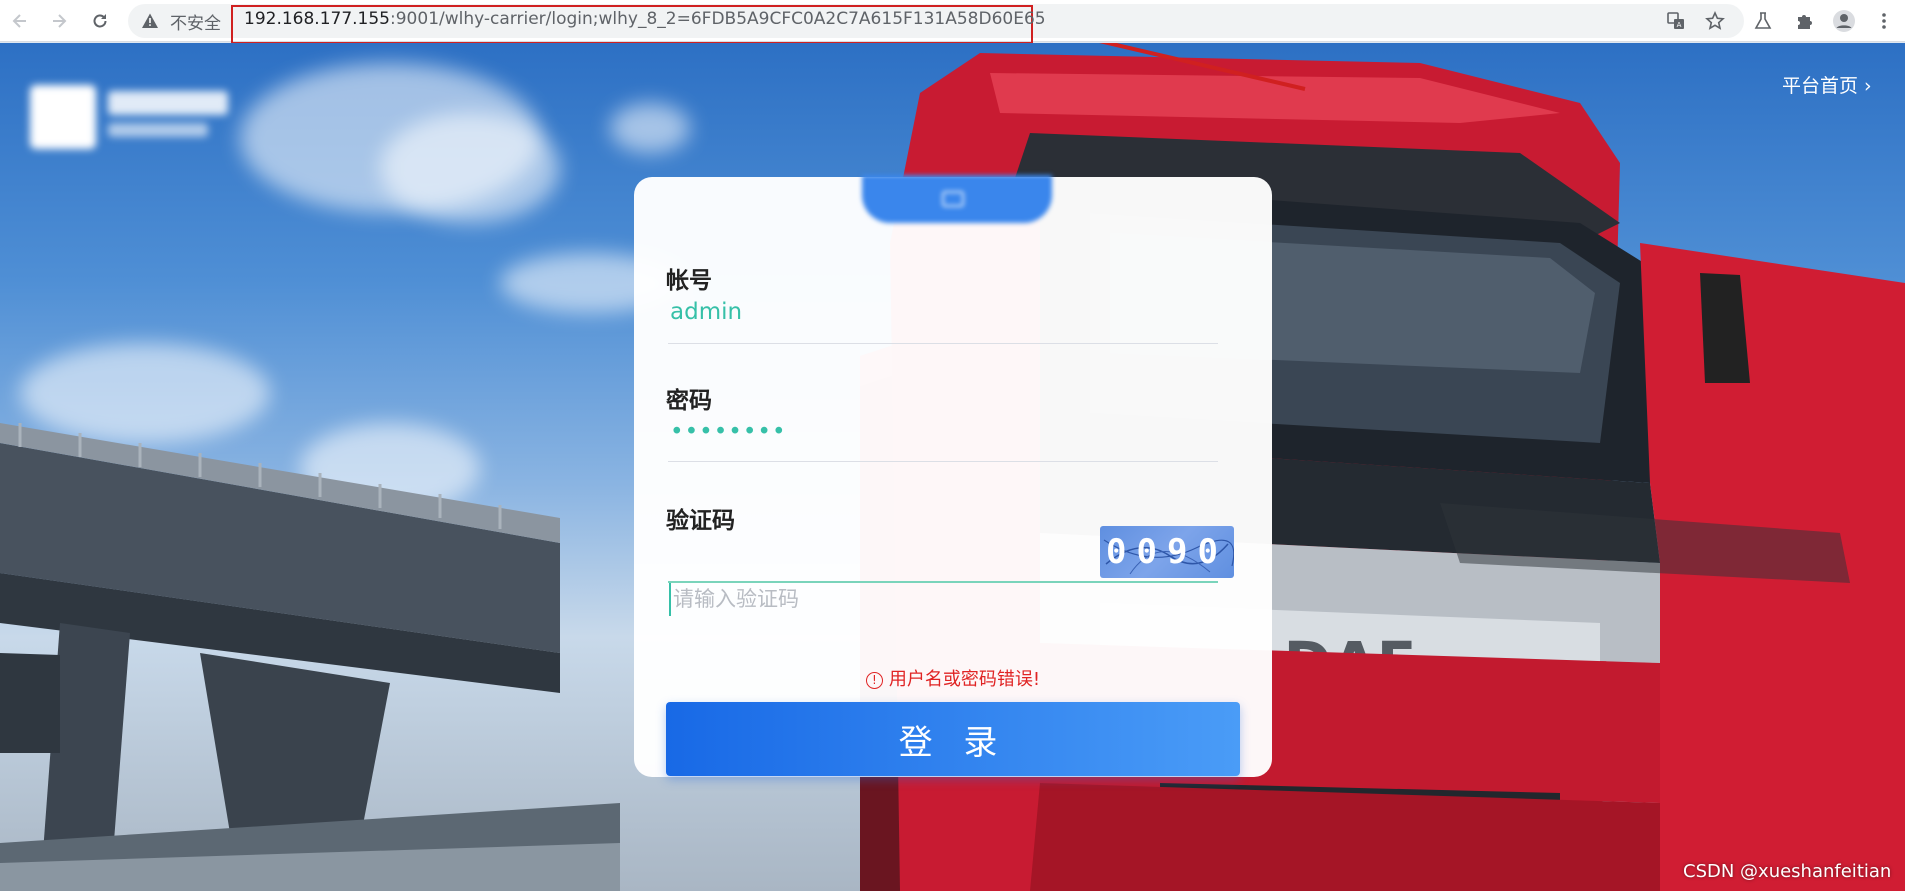  What do you see at coordinates (943, 461) in the screenshot?
I see `password-underline` at bounding box center [943, 461].